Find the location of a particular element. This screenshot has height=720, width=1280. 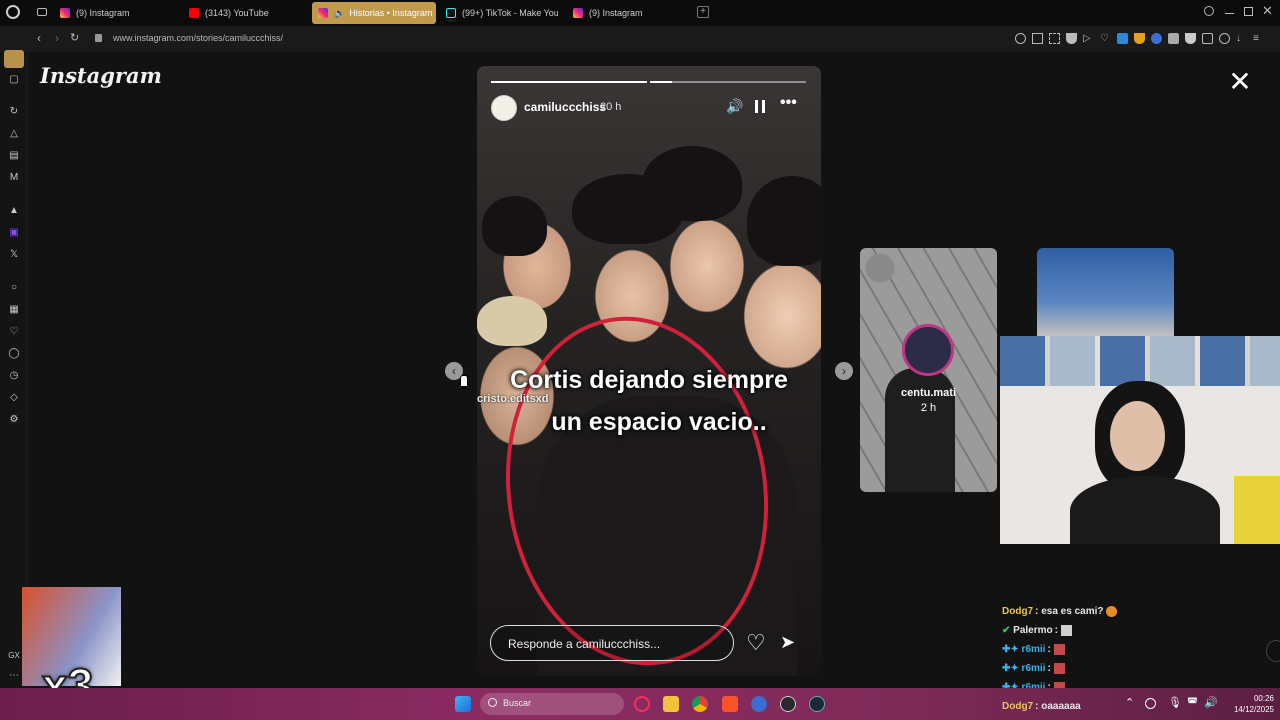

search-icon is located at coordinates (1209, 11).